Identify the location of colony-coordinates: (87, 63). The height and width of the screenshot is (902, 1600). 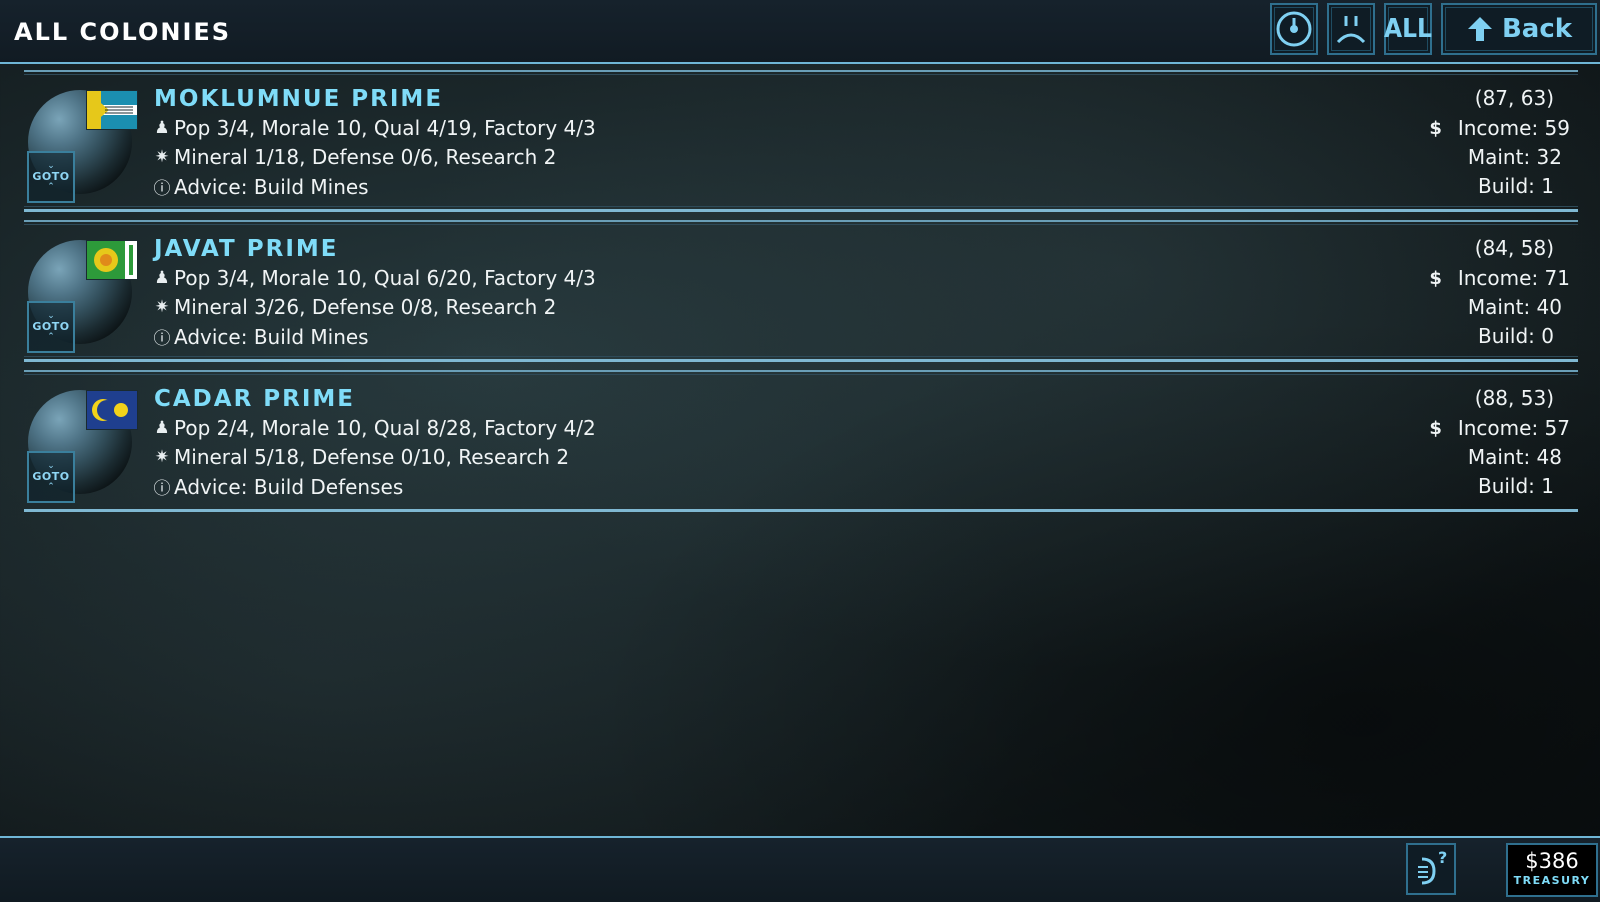
(1514, 98).